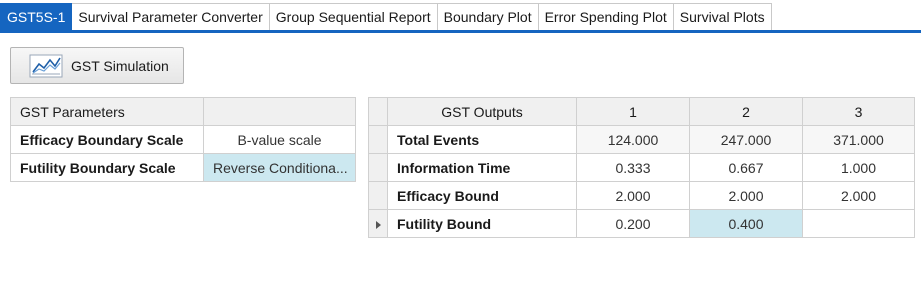 This screenshot has width=921, height=293. What do you see at coordinates (633, 223) in the screenshot?
I see `futility-bound-1: 0.200` at bounding box center [633, 223].